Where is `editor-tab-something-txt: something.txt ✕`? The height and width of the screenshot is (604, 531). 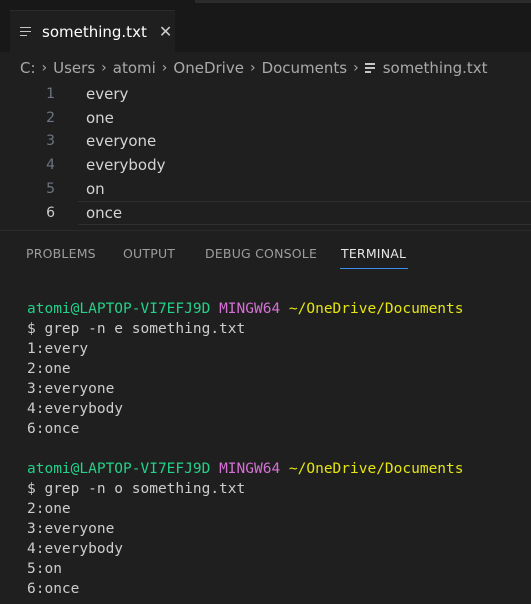 editor-tab-something-txt: something.txt ✕ is located at coordinates (92, 31).